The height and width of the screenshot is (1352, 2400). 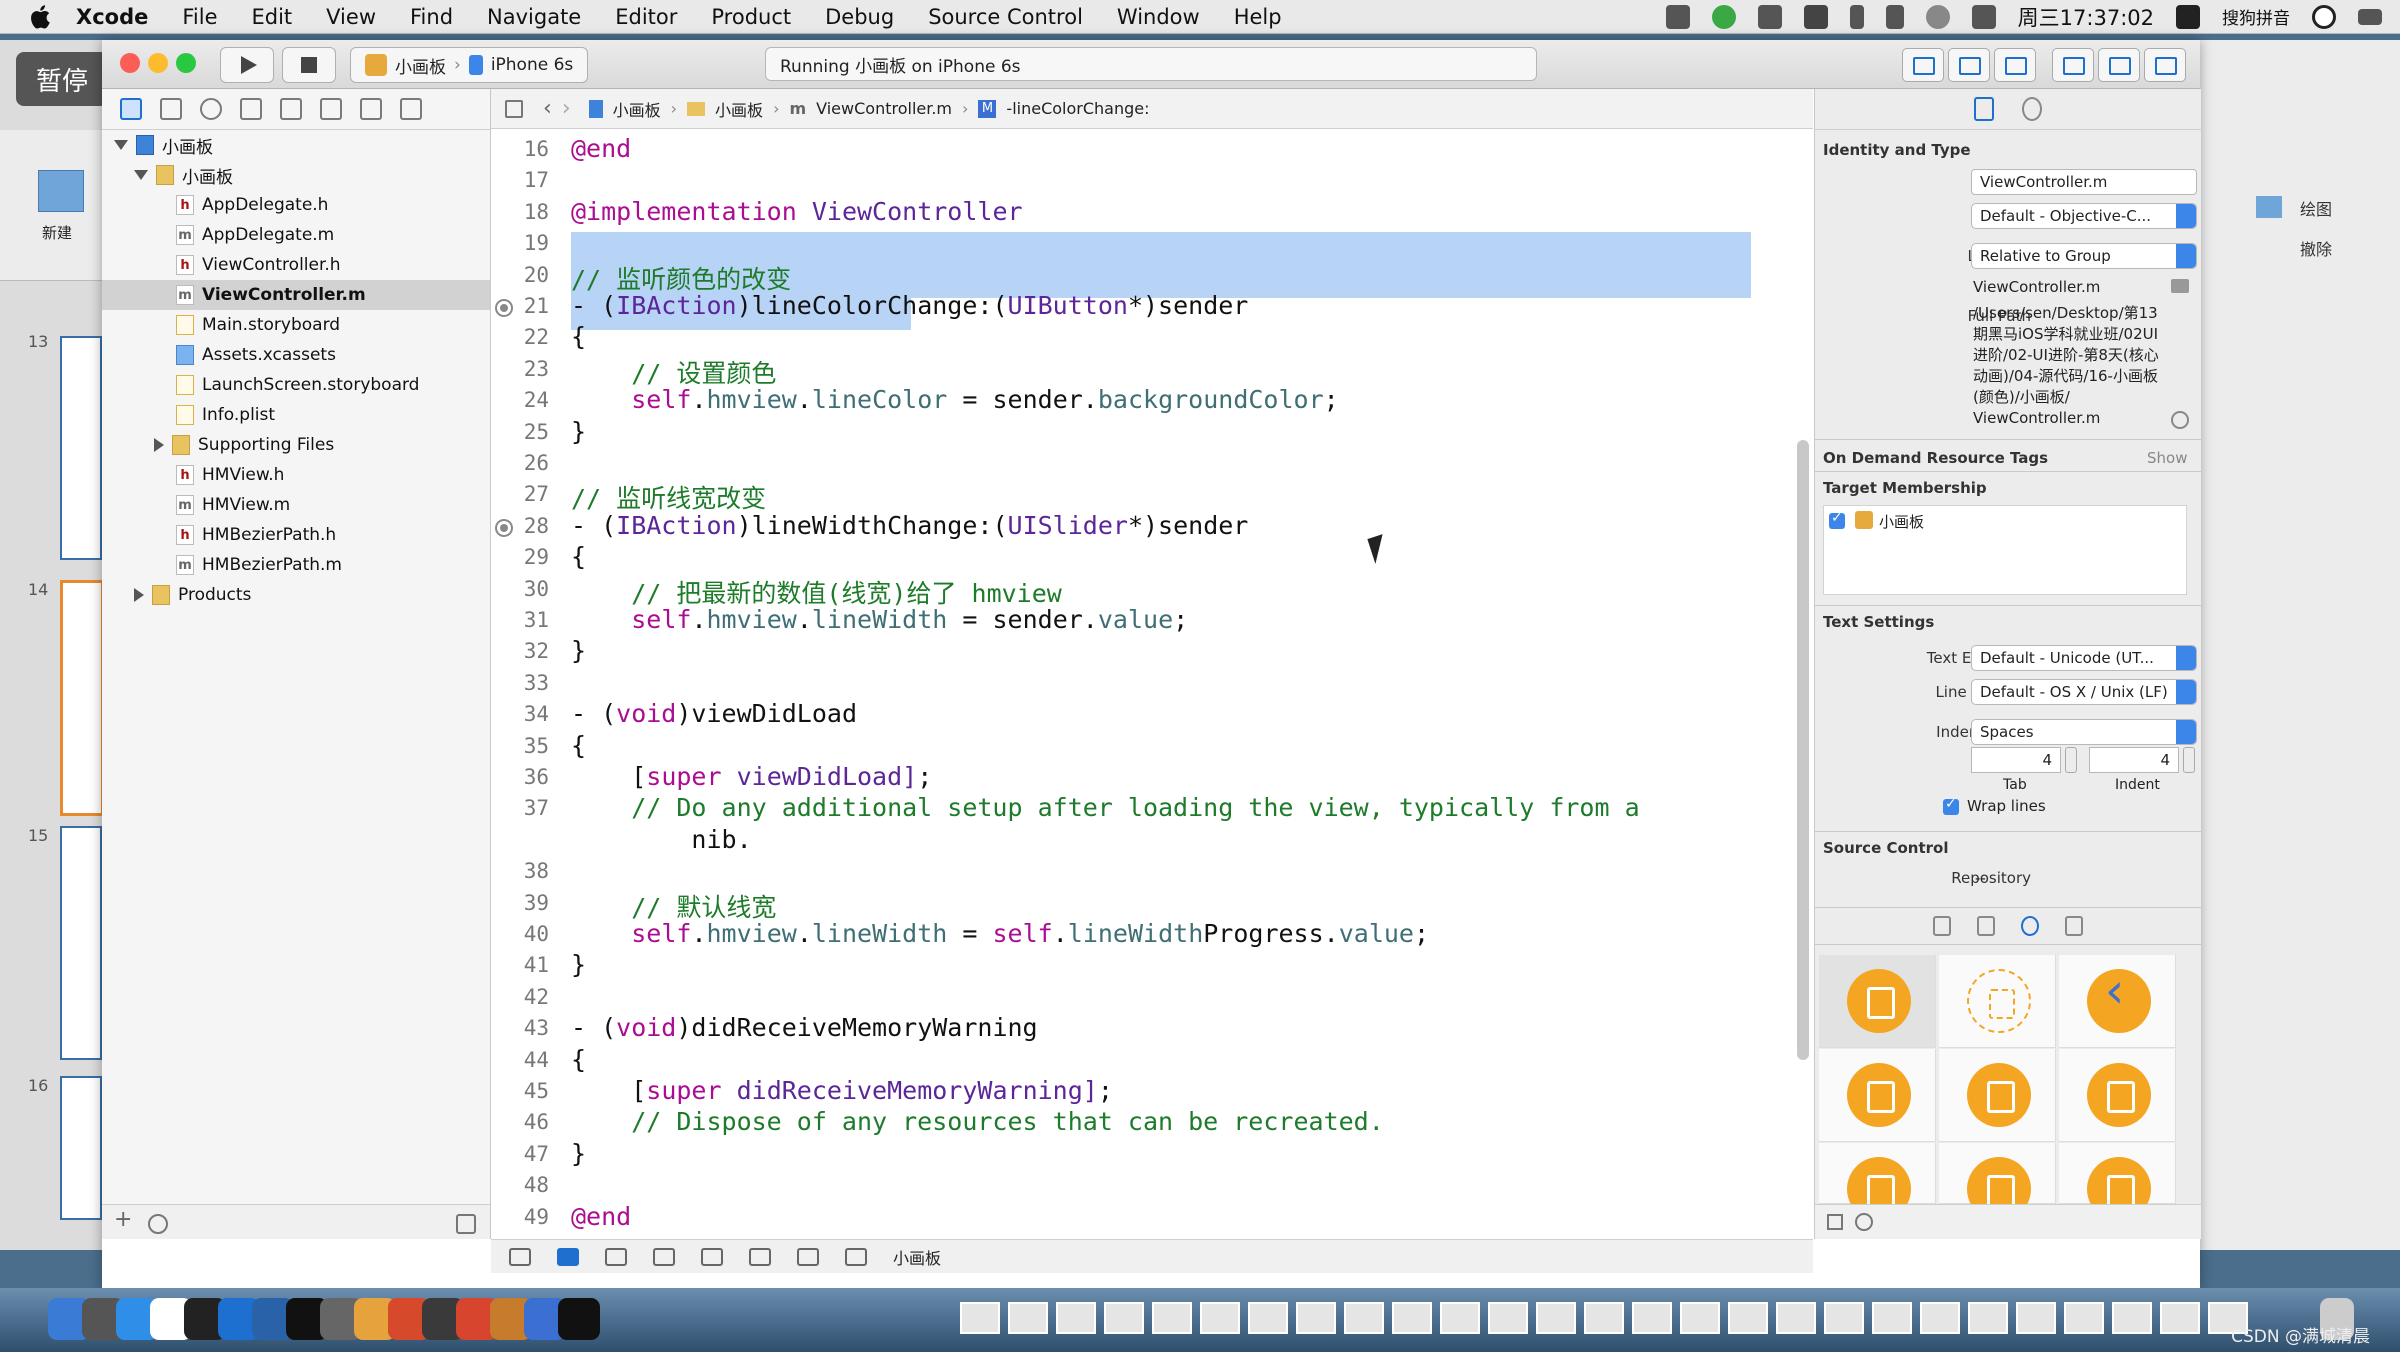 What do you see at coordinates (884, 108) in the screenshot?
I see `breadcrumb-file: ViewController.m` at bounding box center [884, 108].